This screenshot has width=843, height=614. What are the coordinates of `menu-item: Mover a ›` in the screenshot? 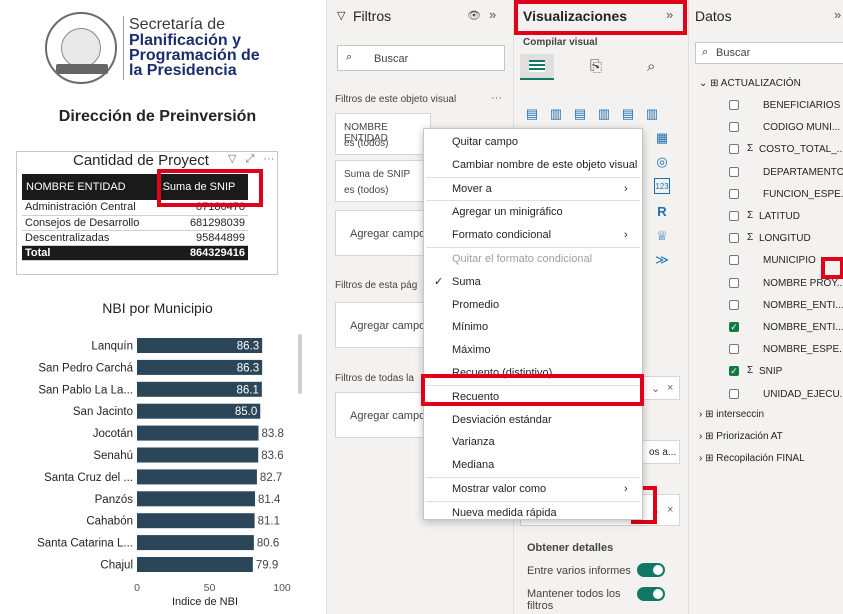 It's located at (533, 189).